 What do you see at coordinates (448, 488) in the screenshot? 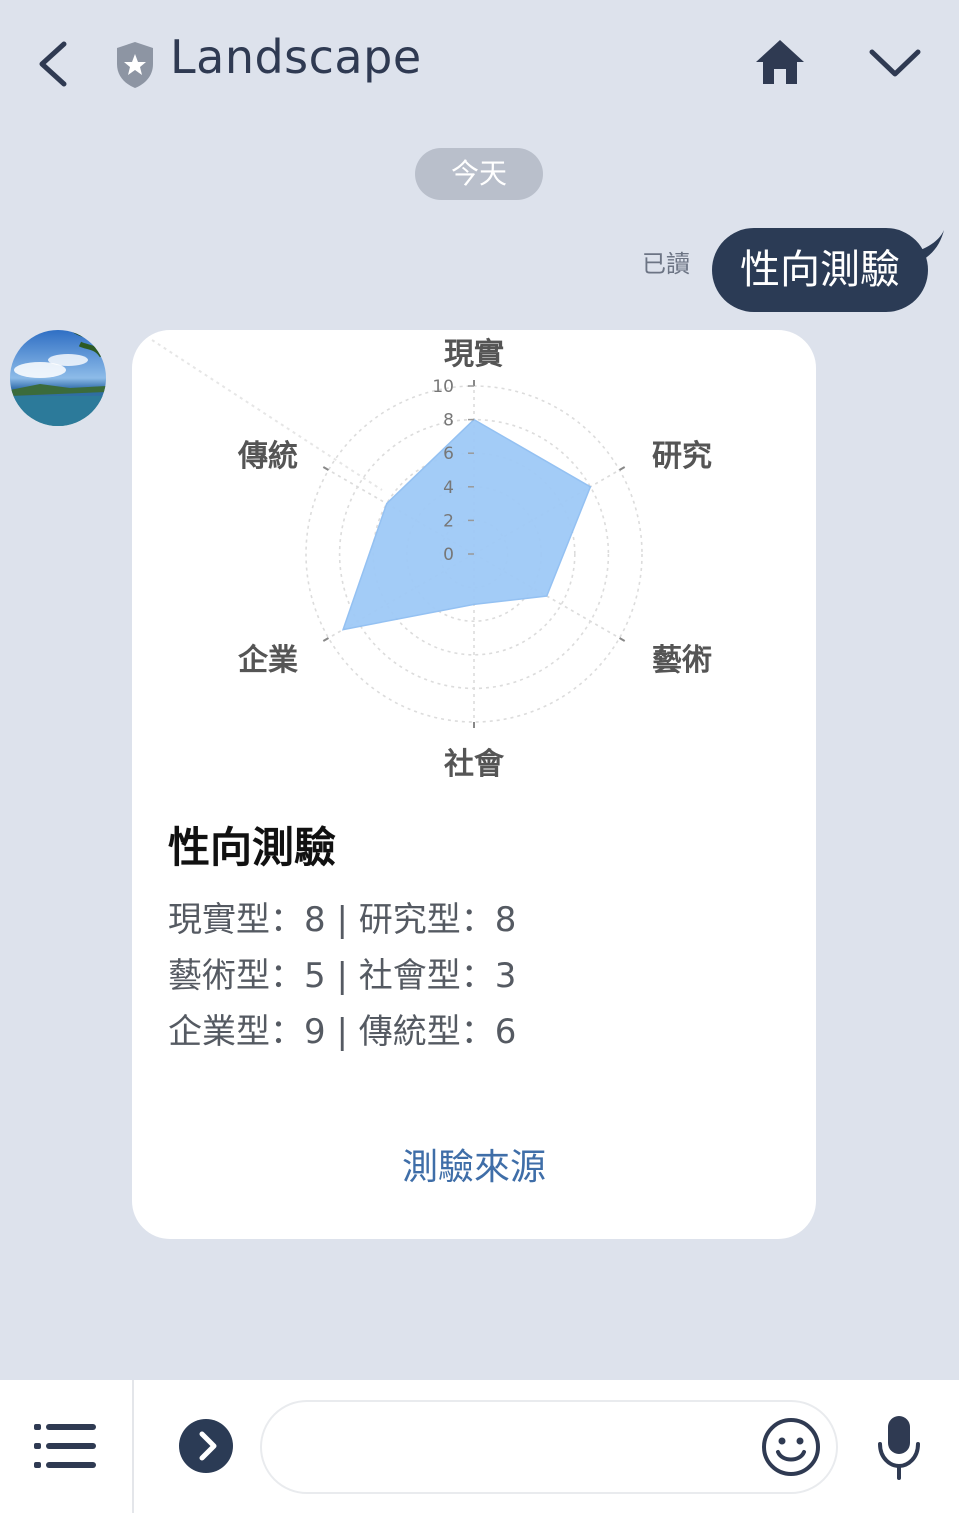
I see `tick-label: 4` at bounding box center [448, 488].